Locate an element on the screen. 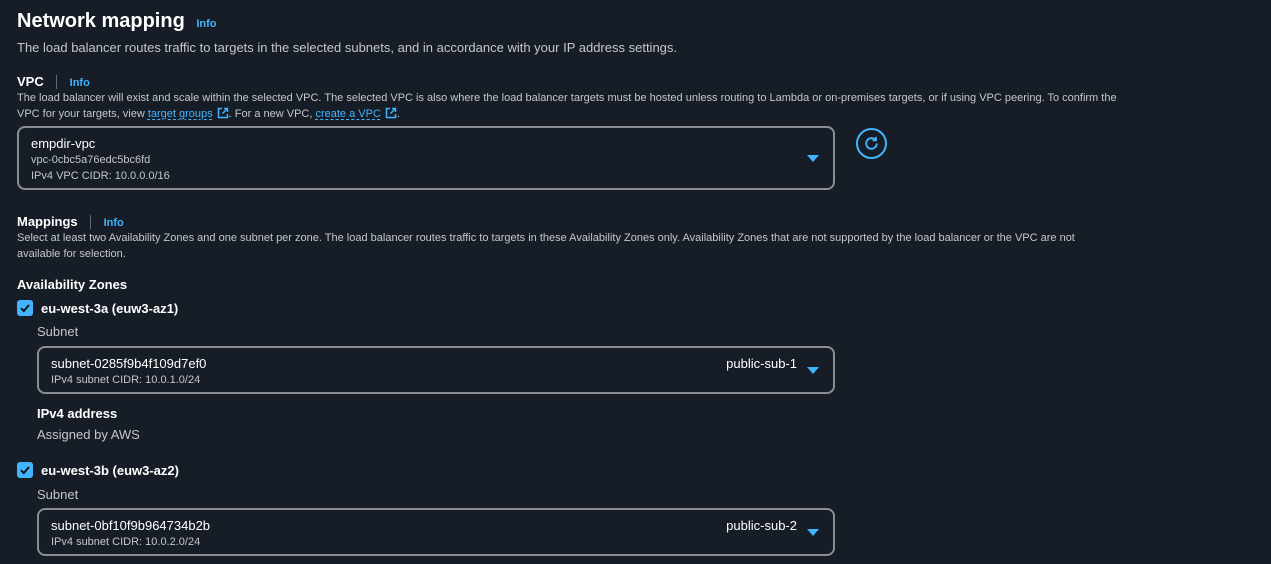  mappings-header: Mappings Info is located at coordinates (70, 222).